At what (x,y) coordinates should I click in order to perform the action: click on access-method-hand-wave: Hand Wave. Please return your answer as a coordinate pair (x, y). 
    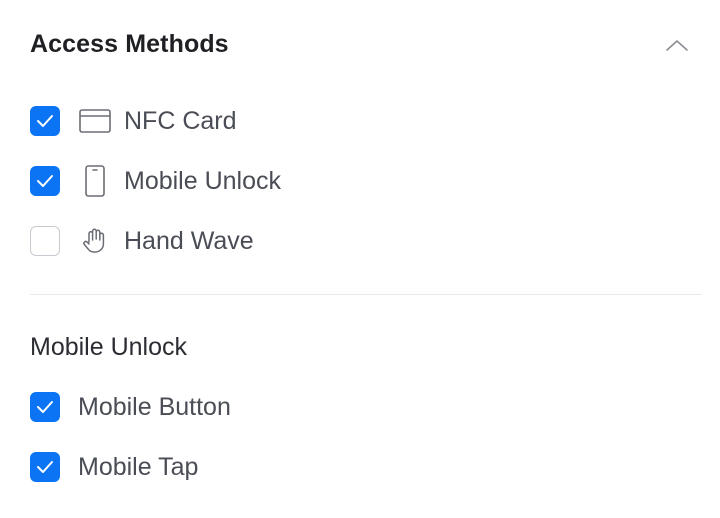
    Looking at the image, I should click on (142, 241).